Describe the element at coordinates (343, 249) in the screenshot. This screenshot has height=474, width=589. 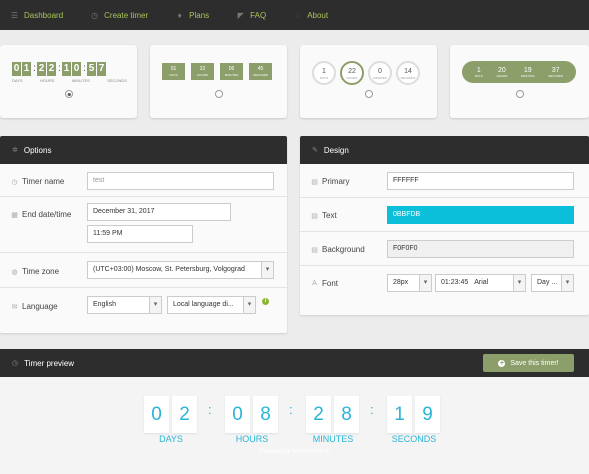
I see `label-text: Background` at that location.